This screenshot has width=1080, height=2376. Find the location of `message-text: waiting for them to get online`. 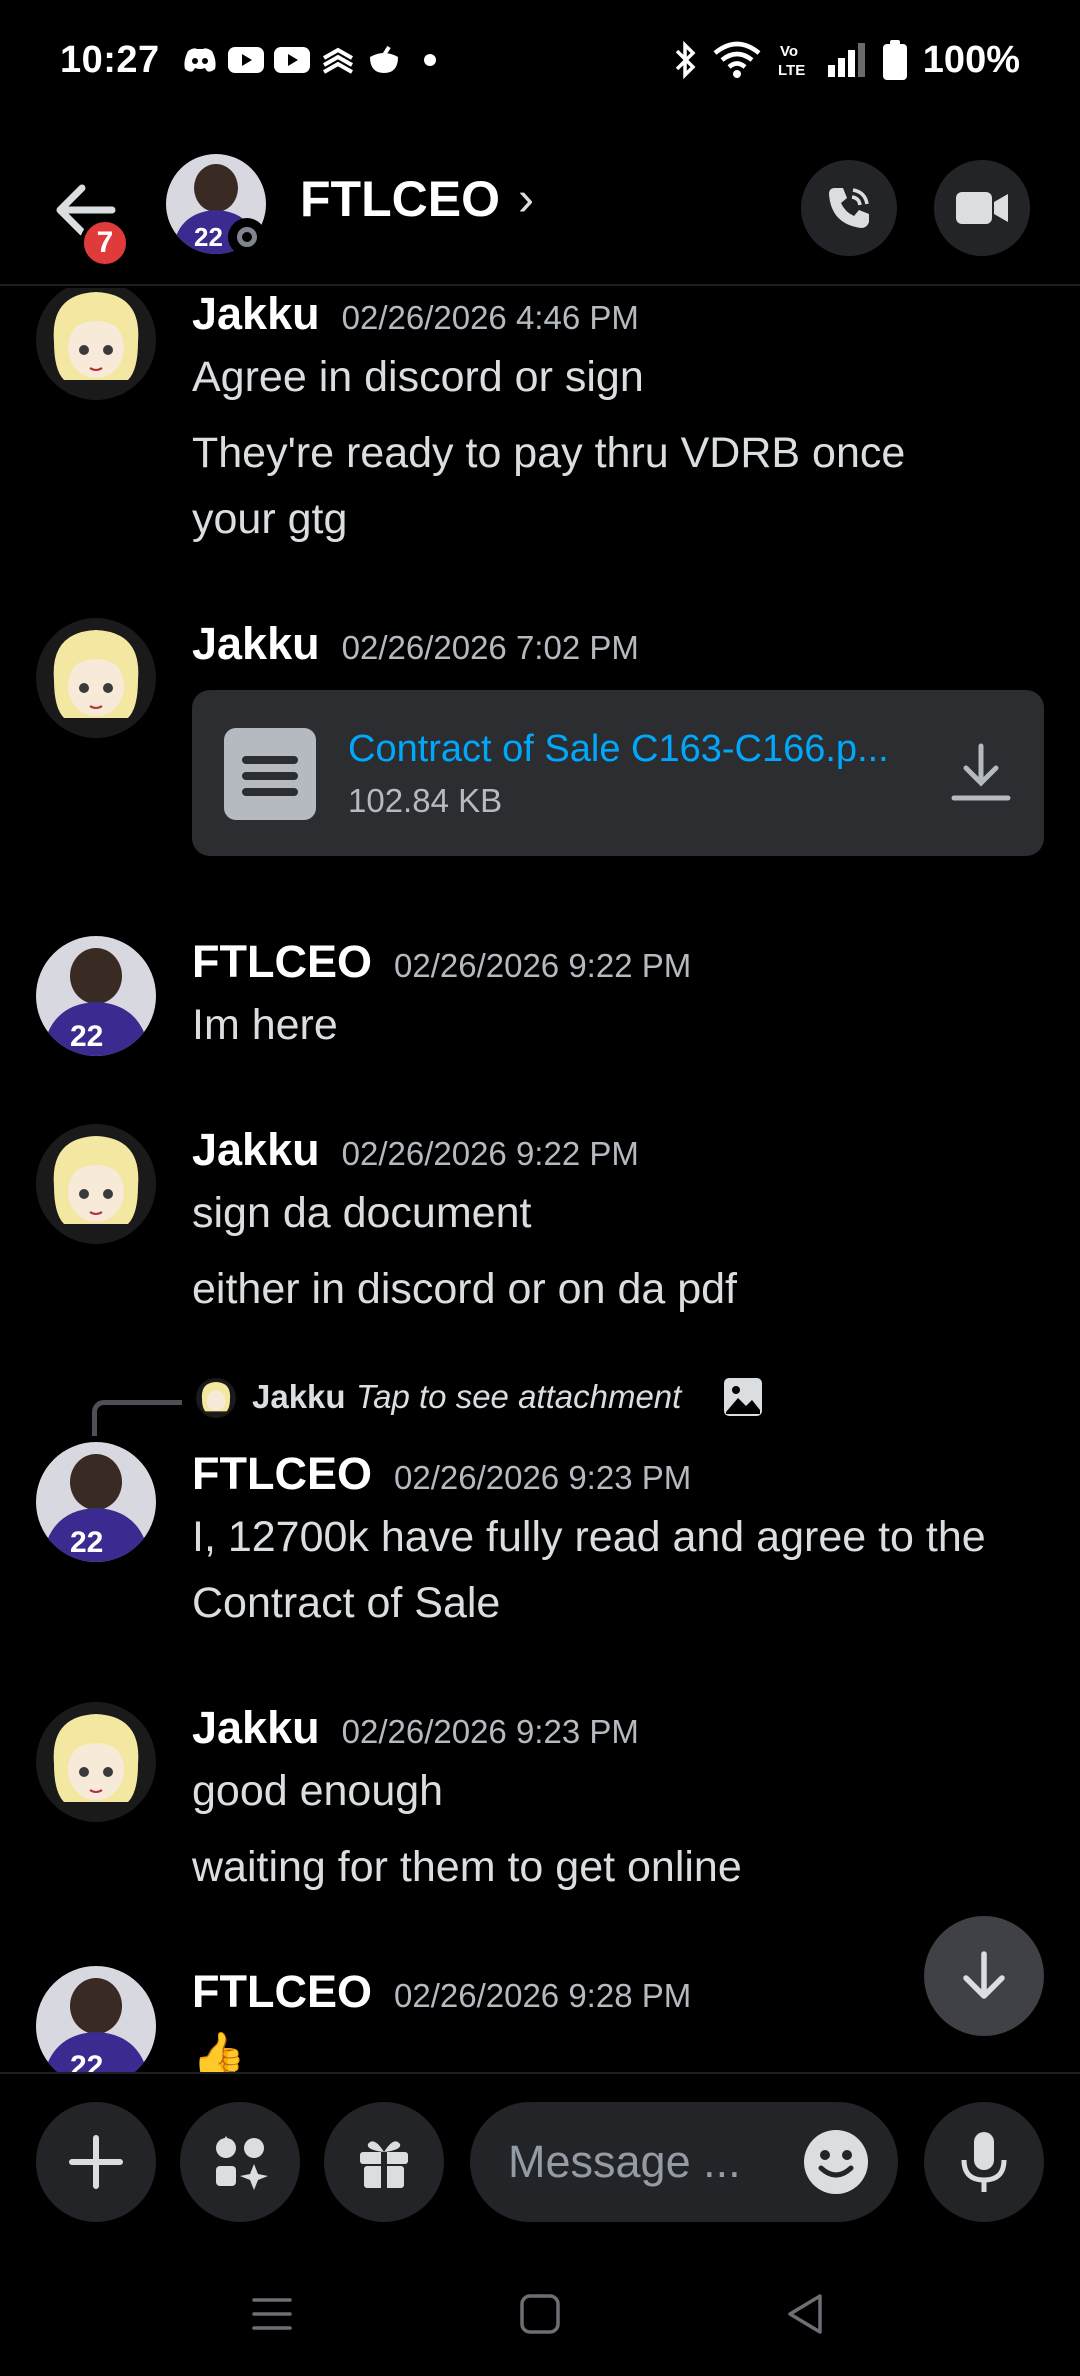

message-text: waiting for them to get online is located at coordinates (467, 1867).